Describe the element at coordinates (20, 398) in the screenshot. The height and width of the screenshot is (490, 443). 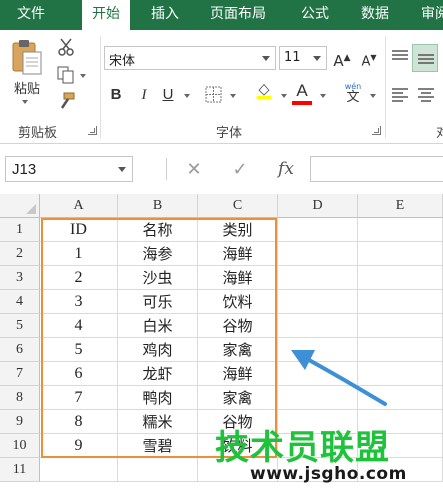
I see `row-header-8: 8` at that location.